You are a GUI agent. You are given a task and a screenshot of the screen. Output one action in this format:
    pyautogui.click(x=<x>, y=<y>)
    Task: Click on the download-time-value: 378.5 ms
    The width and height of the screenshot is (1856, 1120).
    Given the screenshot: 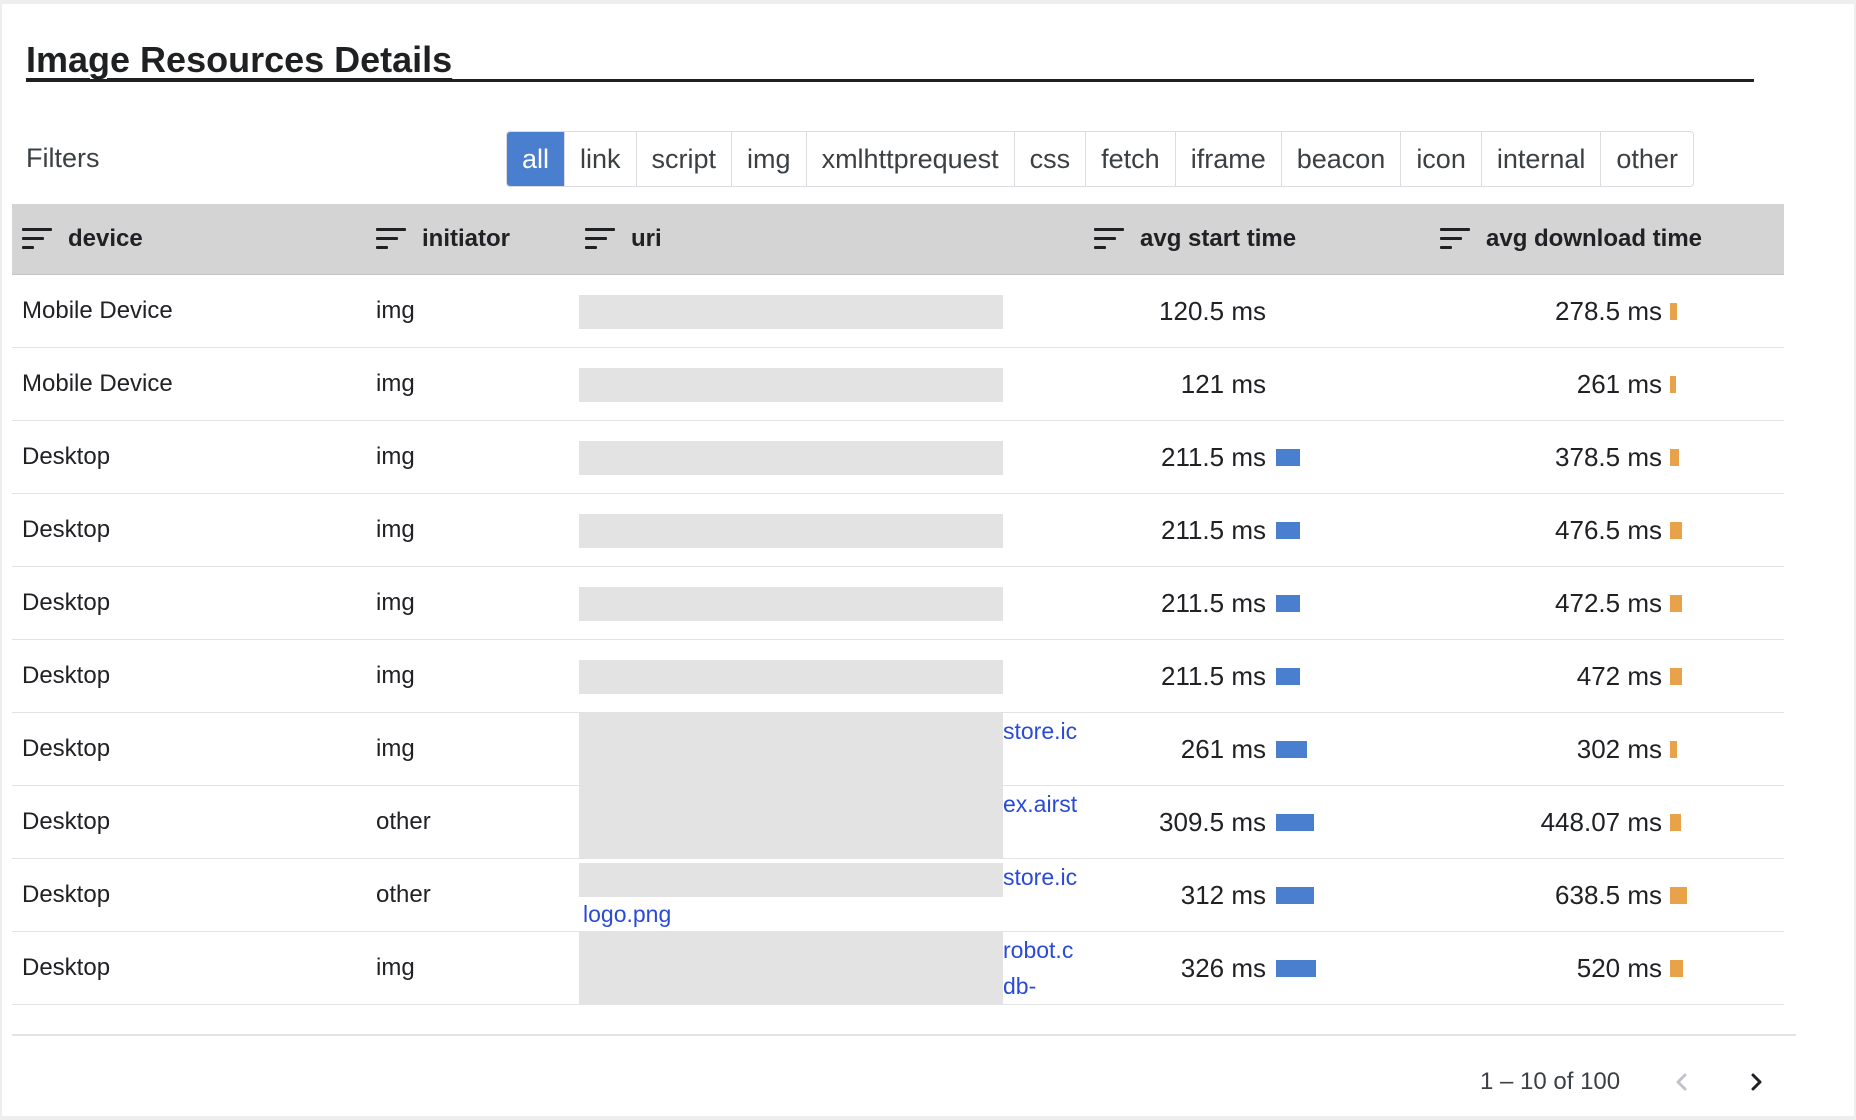 What is the action you would take?
    pyautogui.click(x=1608, y=456)
    